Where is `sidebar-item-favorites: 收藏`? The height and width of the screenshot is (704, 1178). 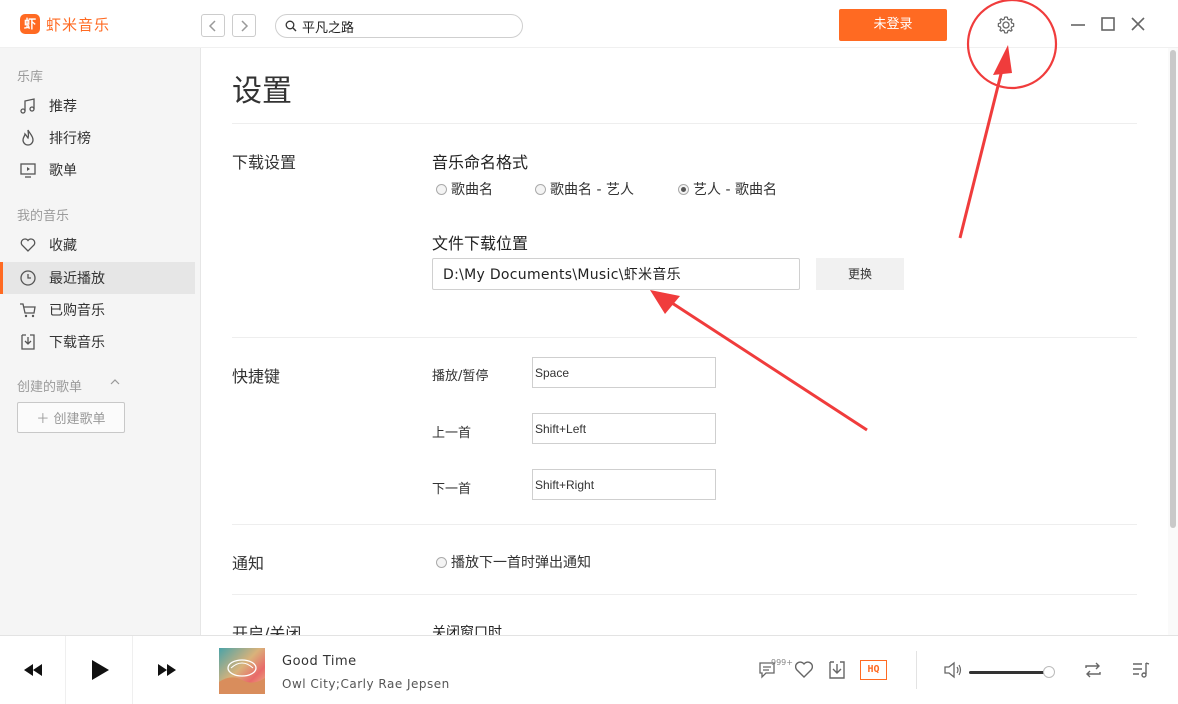
sidebar-item-favorites: 收藏 is located at coordinates (97, 245).